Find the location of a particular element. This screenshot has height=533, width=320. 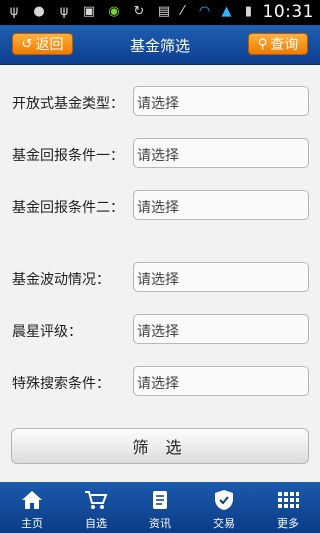

field-label: 基金回报条件二： is located at coordinates (68, 208).